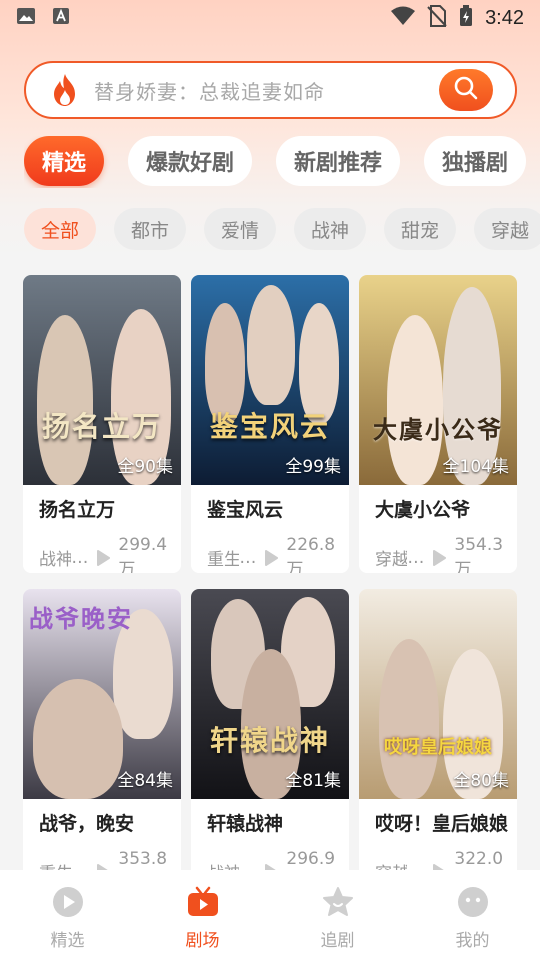  I want to click on poster-title: 扬名立万, so click(101, 426).